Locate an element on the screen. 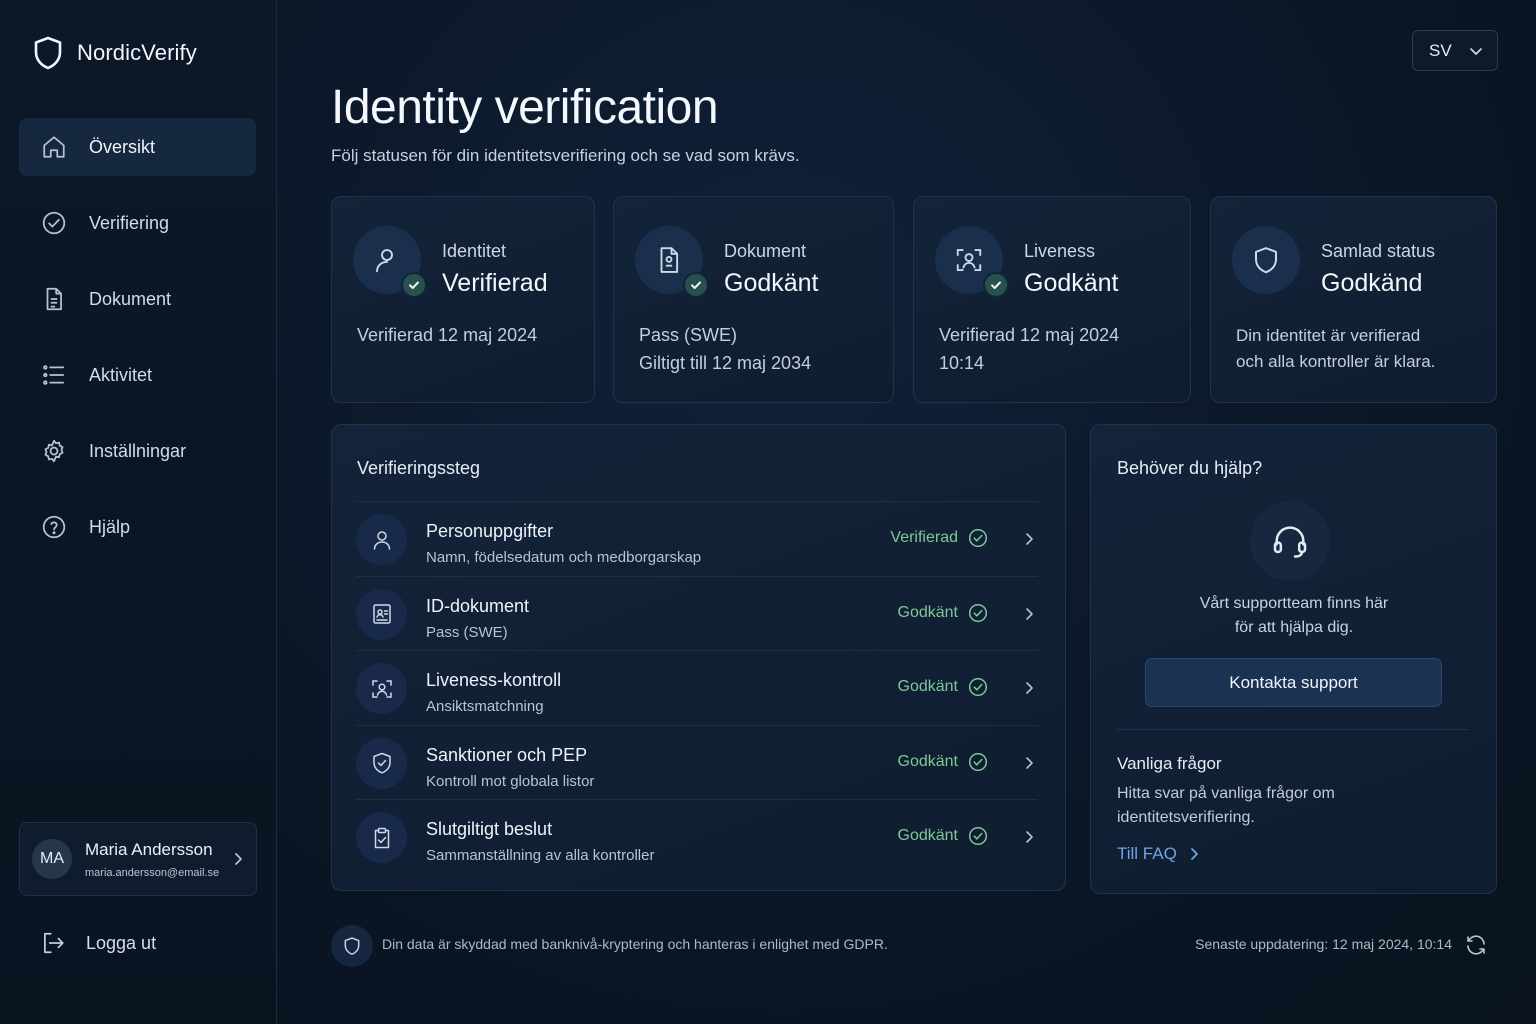 Image resolution: width=1536 pixels, height=1024 pixels. refresh-icon is located at coordinates (1476, 945).